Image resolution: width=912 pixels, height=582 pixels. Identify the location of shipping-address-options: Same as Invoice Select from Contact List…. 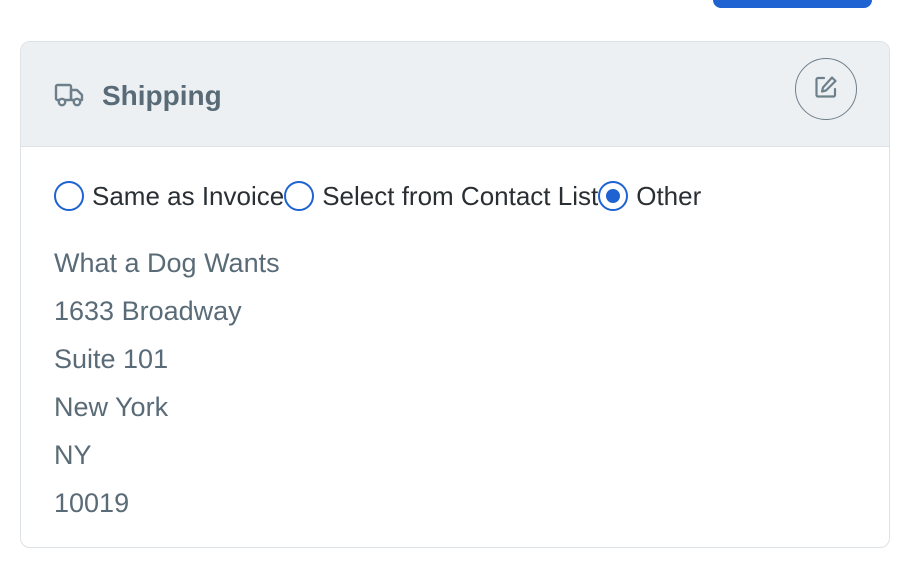
(377, 196).